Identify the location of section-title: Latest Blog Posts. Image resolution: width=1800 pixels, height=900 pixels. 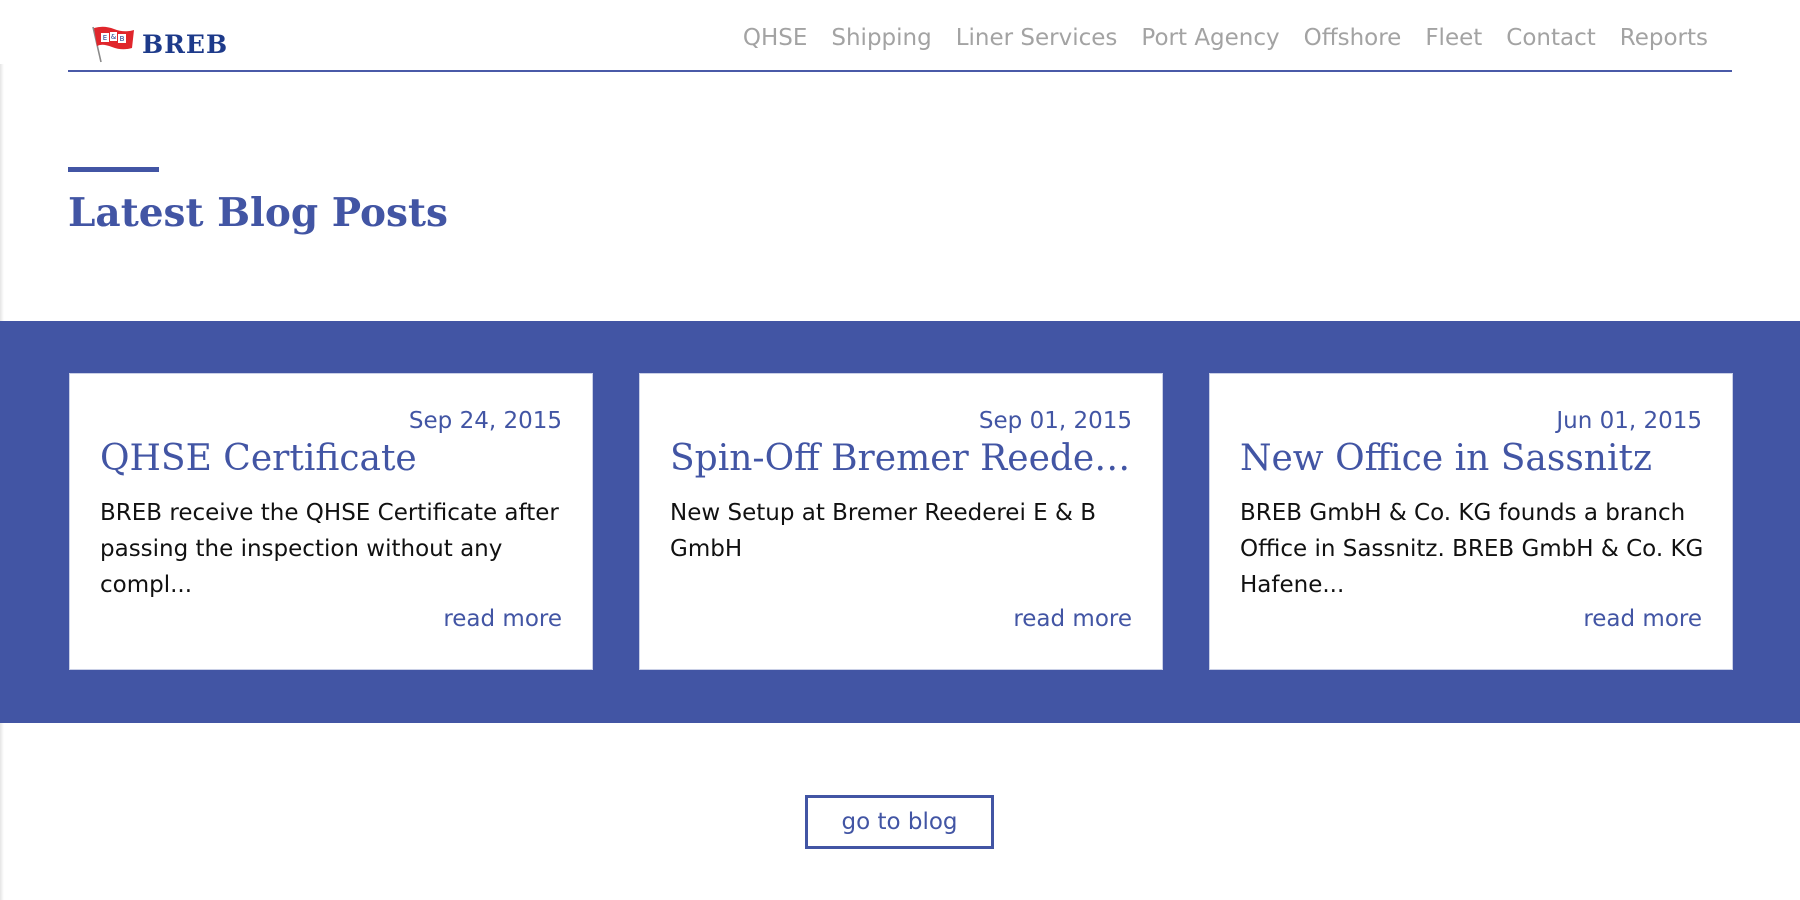
(258, 213).